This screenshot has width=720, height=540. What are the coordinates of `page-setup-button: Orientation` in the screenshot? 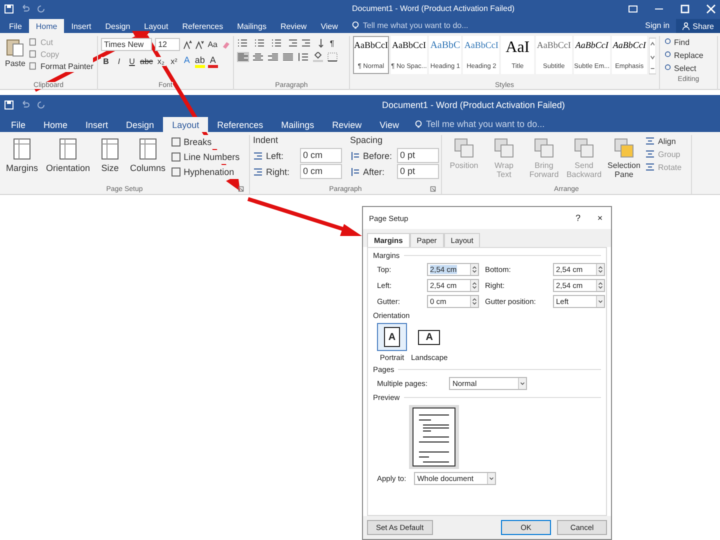 It's located at (68, 159).